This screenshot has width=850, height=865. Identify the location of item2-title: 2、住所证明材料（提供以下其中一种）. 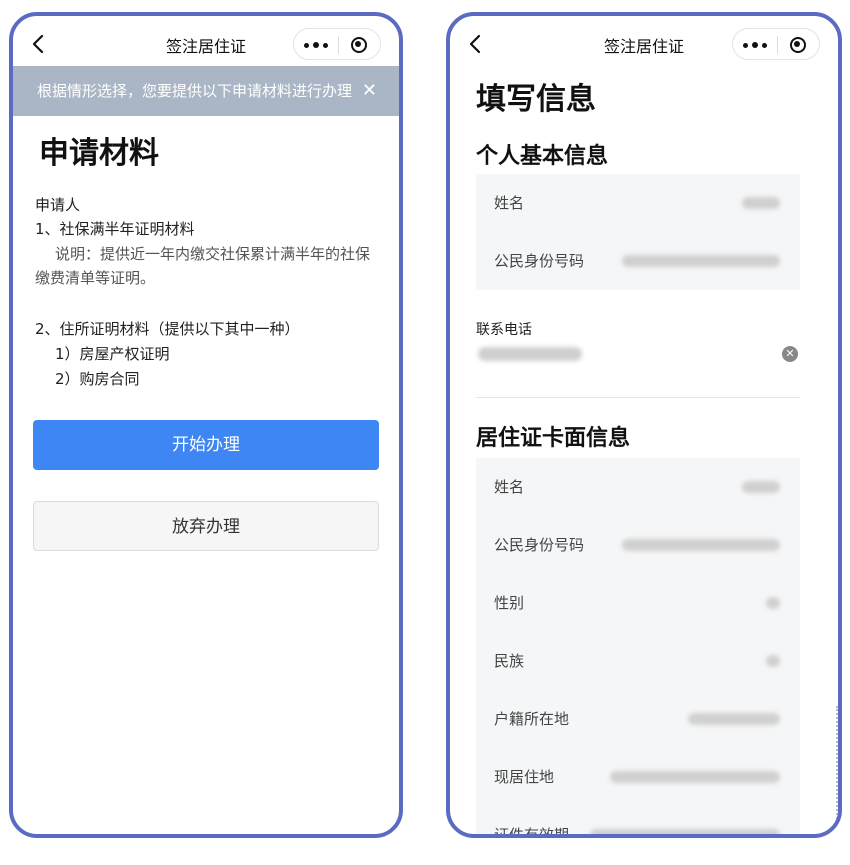
(167, 329).